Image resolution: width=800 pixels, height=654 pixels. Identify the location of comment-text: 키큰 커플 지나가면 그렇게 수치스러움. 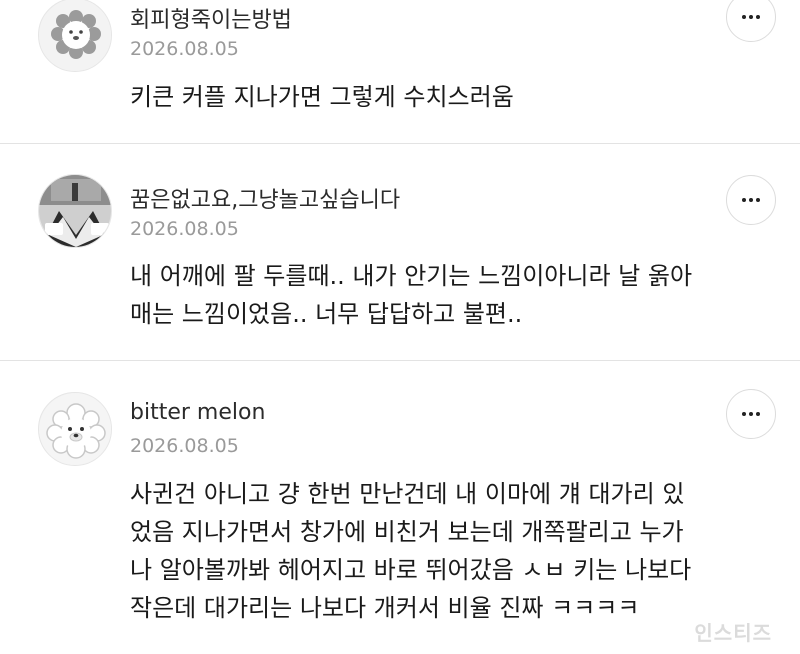
(322, 97).